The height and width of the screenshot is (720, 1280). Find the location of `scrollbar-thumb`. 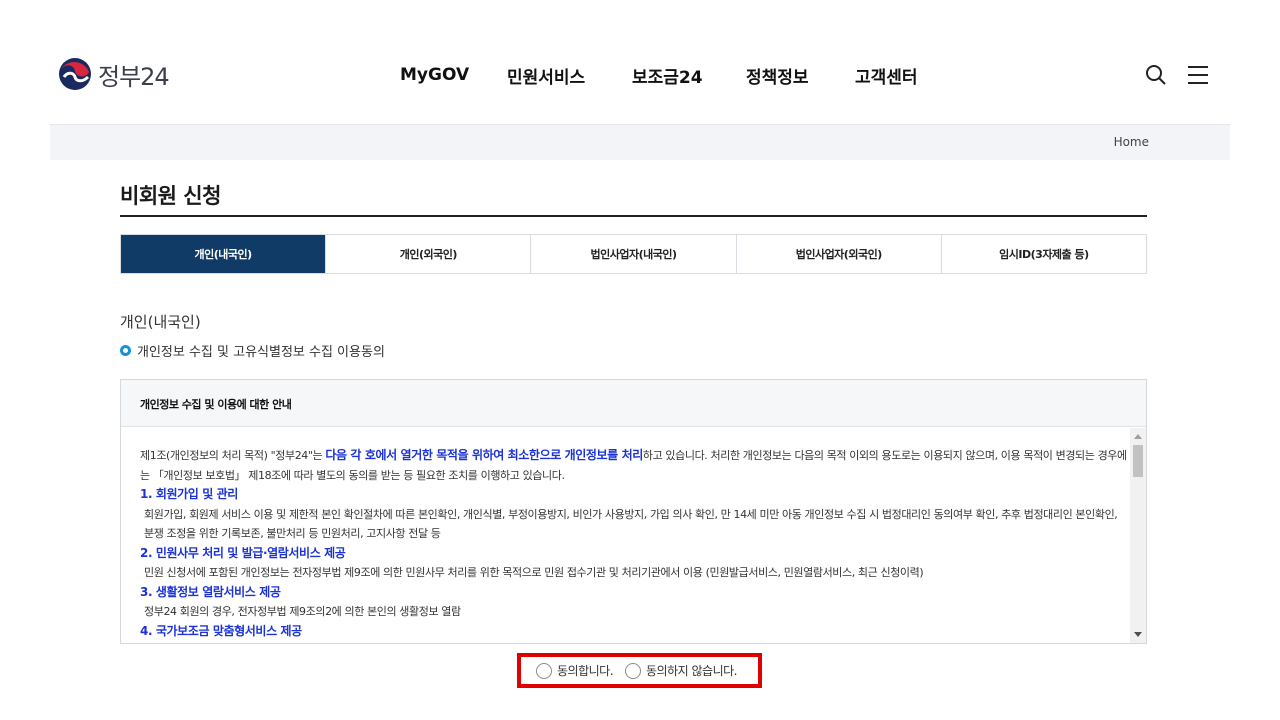

scrollbar-thumb is located at coordinates (1138, 461).